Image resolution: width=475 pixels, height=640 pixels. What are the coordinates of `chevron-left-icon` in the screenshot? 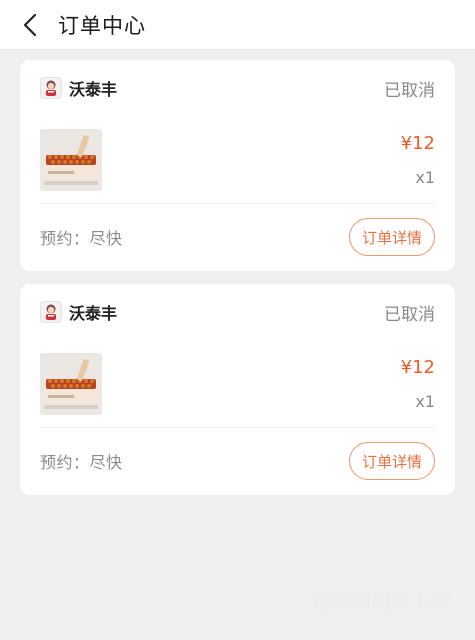 It's located at (30, 25).